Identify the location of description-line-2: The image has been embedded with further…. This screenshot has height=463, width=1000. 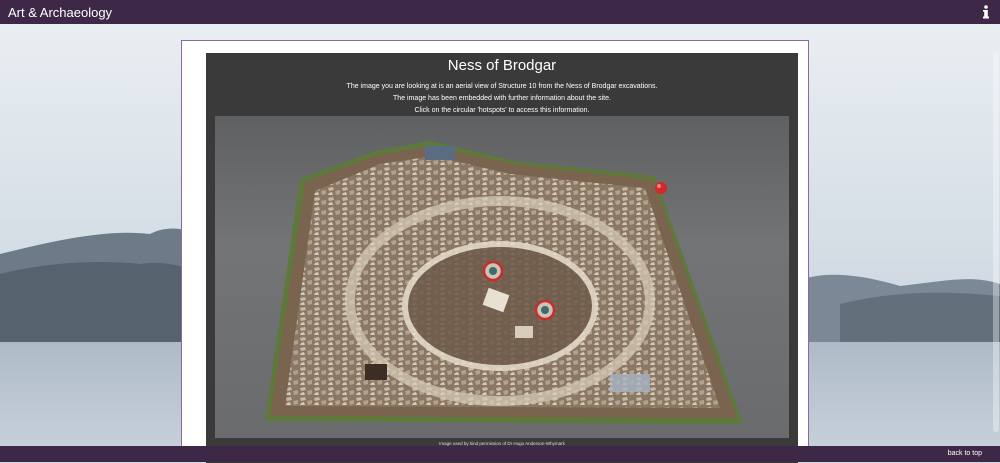
(502, 98).